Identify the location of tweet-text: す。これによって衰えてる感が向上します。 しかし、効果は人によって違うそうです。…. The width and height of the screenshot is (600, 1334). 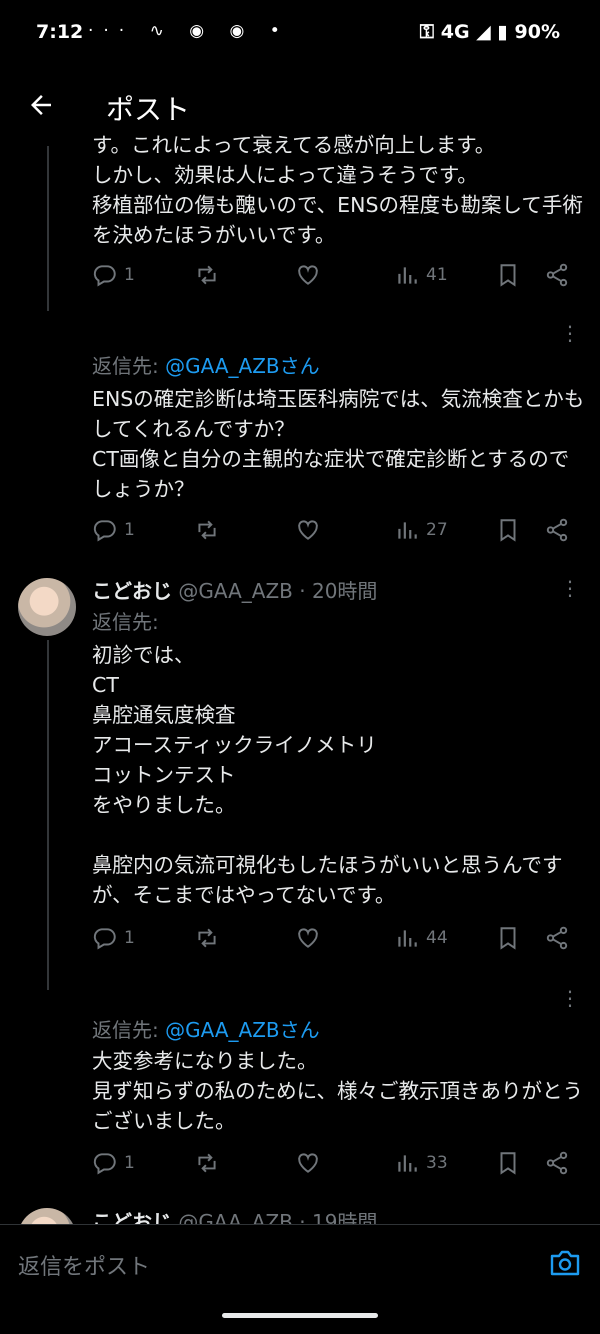
(337, 190).